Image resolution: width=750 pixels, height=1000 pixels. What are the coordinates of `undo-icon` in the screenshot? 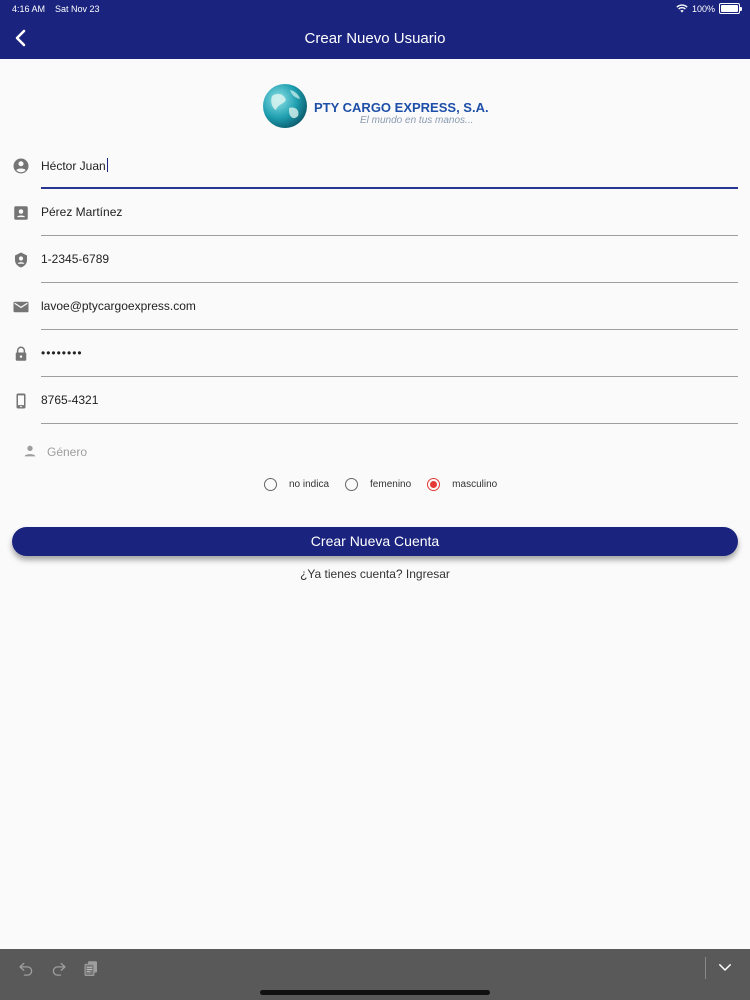 It's located at (26, 968).